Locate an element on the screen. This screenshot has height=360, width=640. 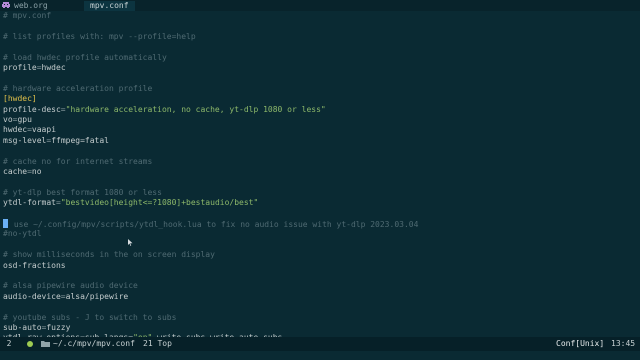
section-header: [hwdec] is located at coordinates (20, 99).